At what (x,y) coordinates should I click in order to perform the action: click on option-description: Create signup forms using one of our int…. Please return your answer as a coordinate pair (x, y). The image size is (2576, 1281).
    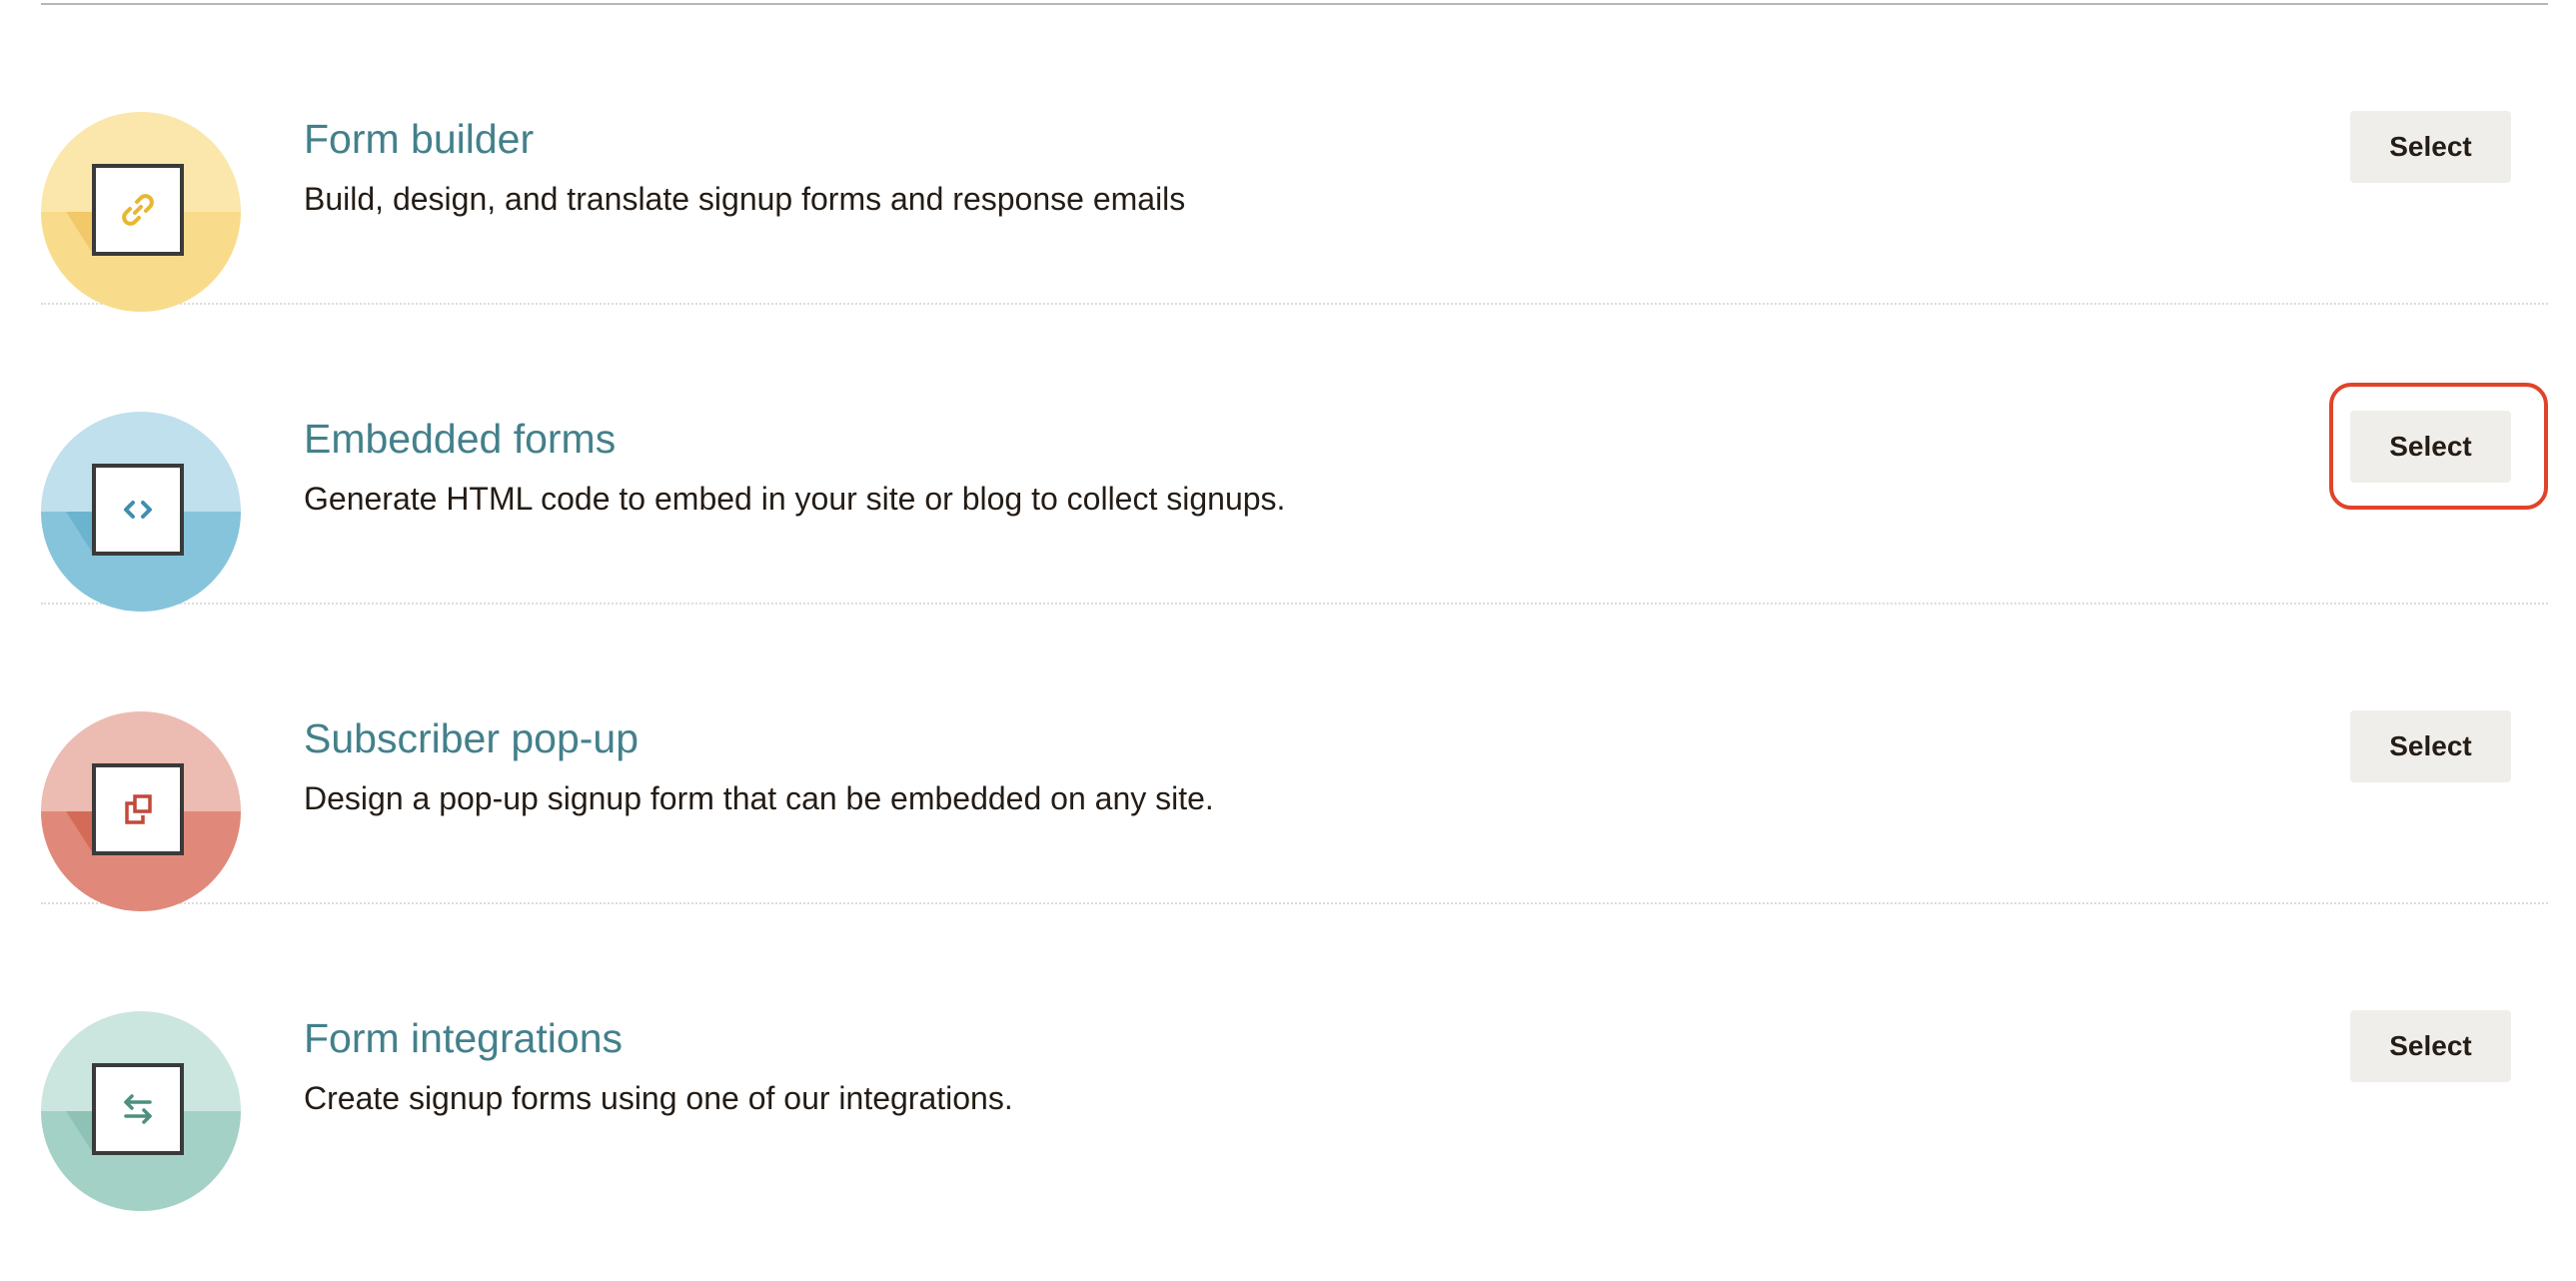
    Looking at the image, I should click on (658, 1098).